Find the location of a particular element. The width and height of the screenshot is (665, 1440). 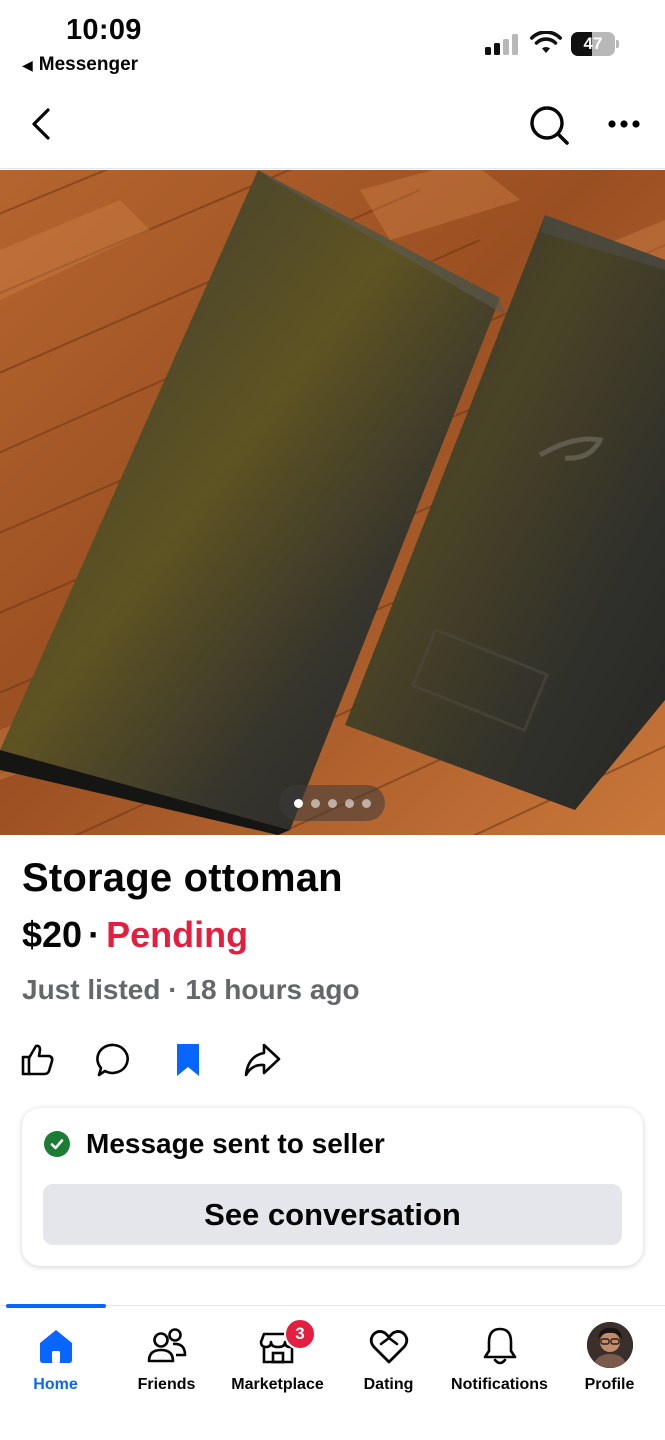

price-line: $20 · Pending is located at coordinates (135, 935).